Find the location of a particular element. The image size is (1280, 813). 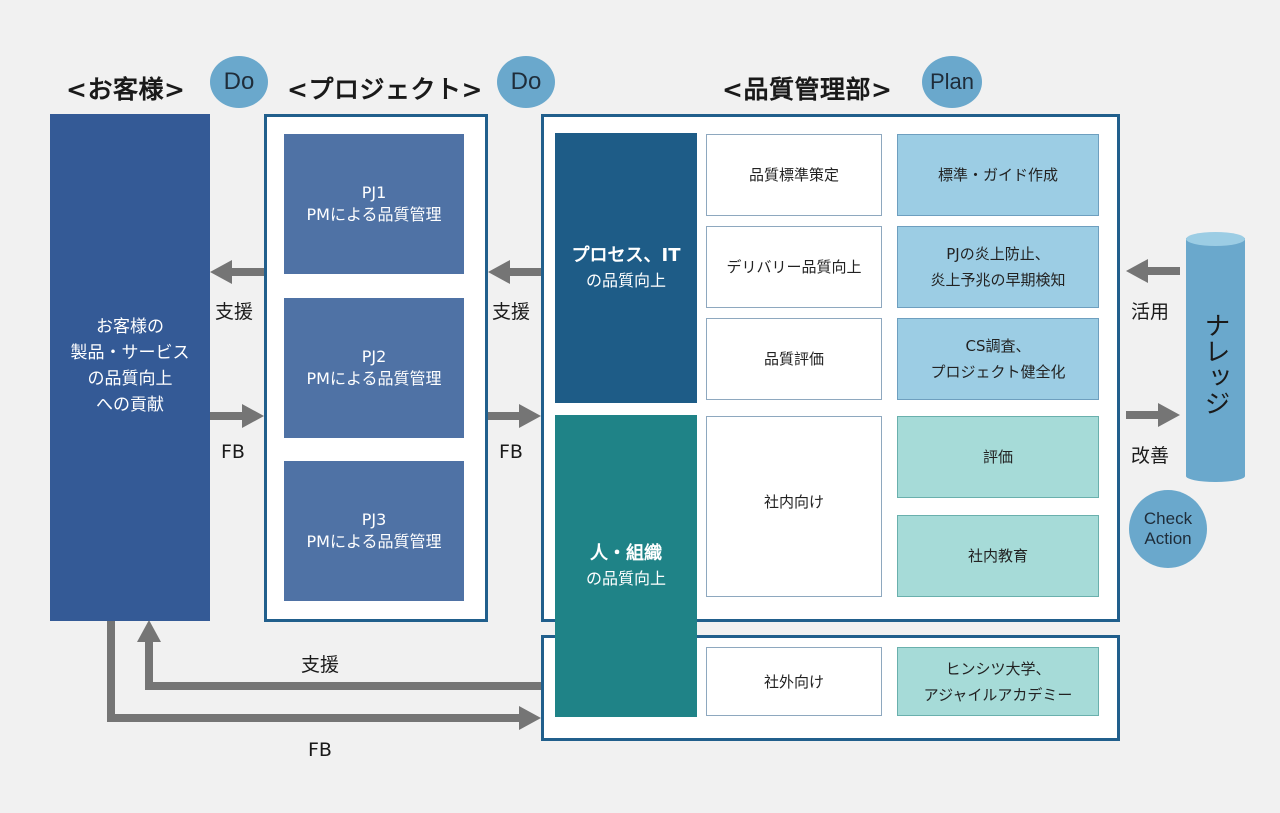

arrow-project-support is located at coordinates (515, 272).